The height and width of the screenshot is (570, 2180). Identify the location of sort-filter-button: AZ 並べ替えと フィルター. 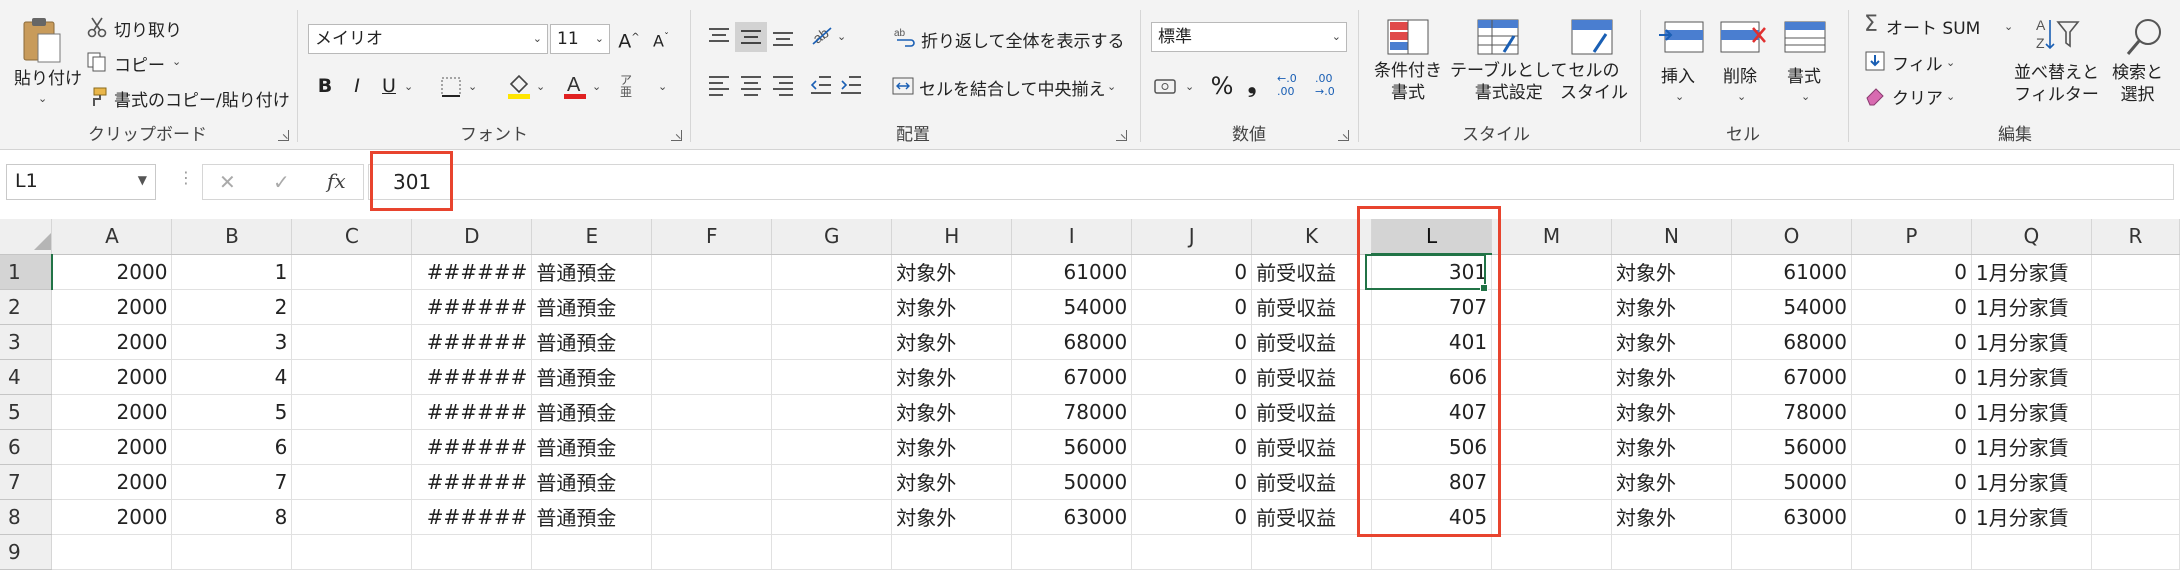
(2057, 64).